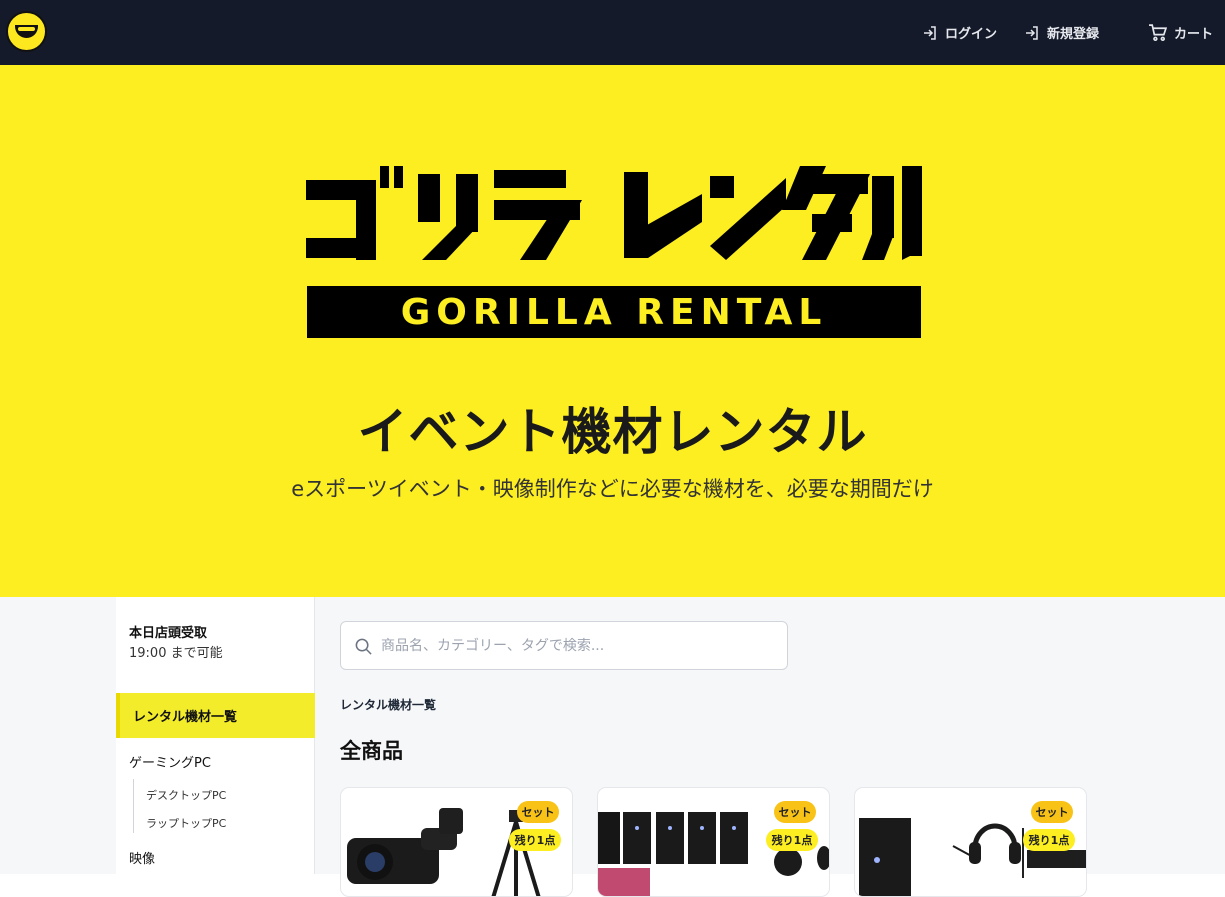  Describe the element at coordinates (133, 806) in the screenshot. I see `sidebar-tree-line` at that location.